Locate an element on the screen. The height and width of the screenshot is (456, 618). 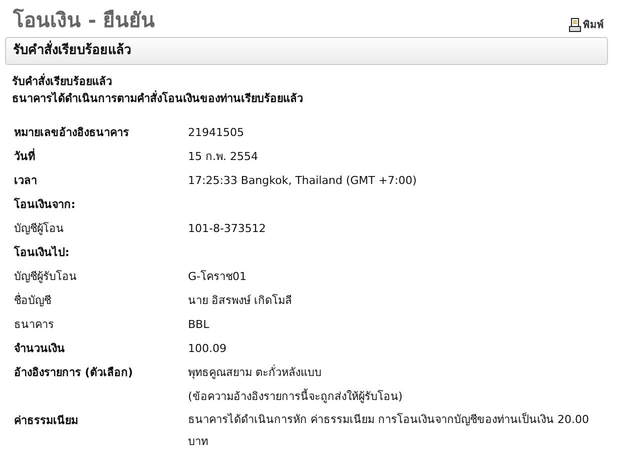
section-heading: โอนเงินจาก: is located at coordinates (45, 204).